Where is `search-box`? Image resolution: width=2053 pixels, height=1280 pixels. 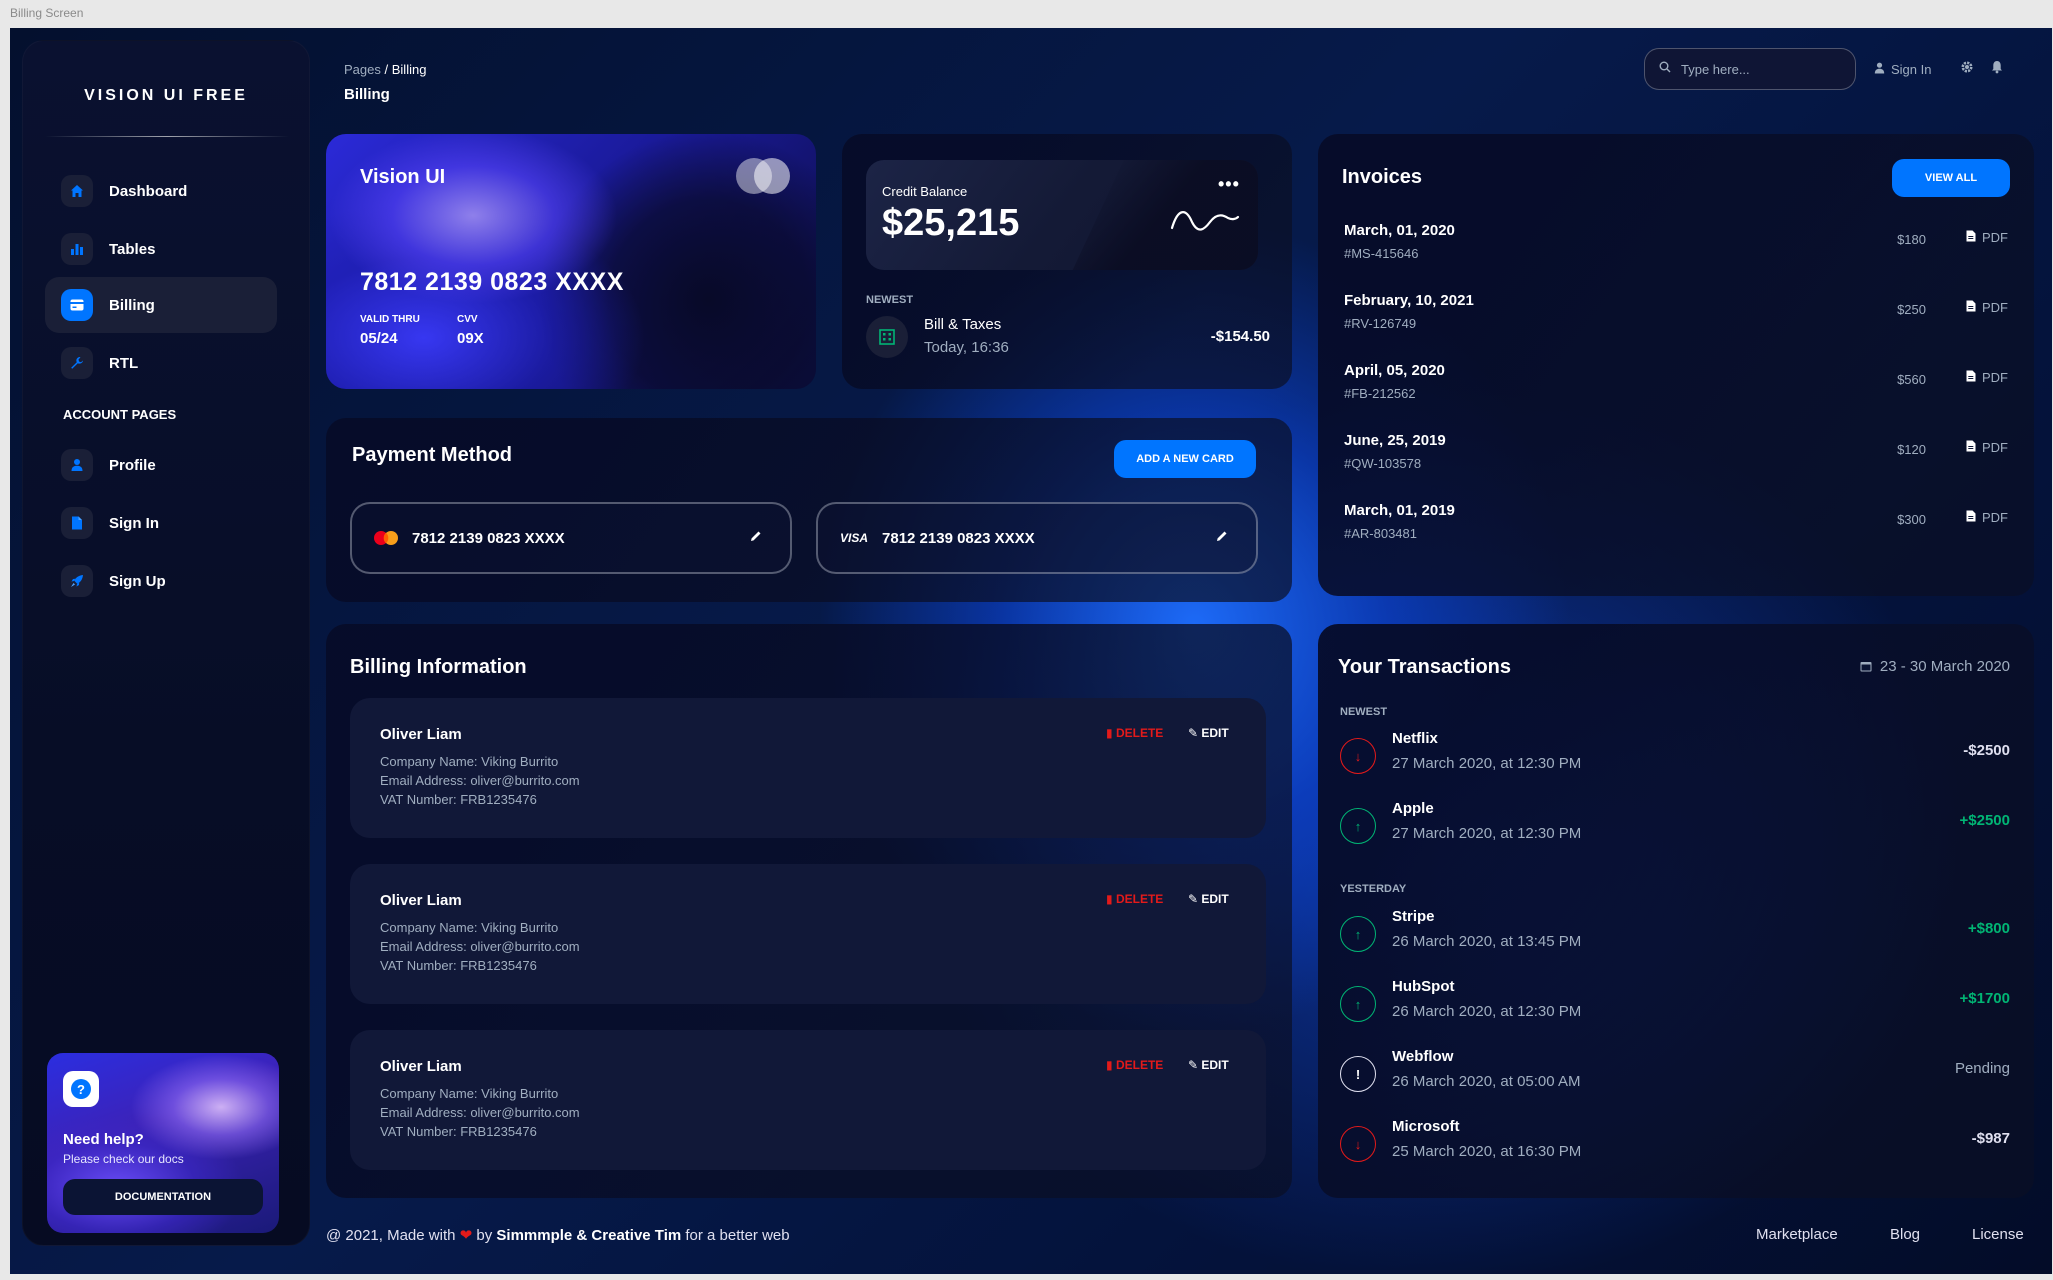
search-box is located at coordinates (1750, 69).